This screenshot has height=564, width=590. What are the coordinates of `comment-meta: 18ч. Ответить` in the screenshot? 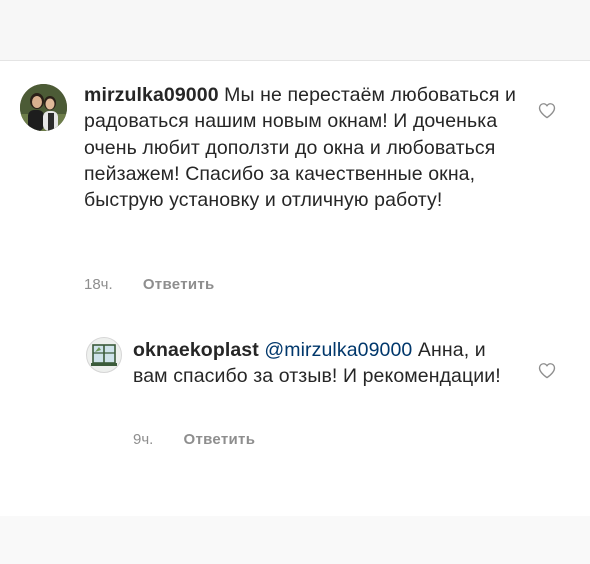 It's located at (149, 284).